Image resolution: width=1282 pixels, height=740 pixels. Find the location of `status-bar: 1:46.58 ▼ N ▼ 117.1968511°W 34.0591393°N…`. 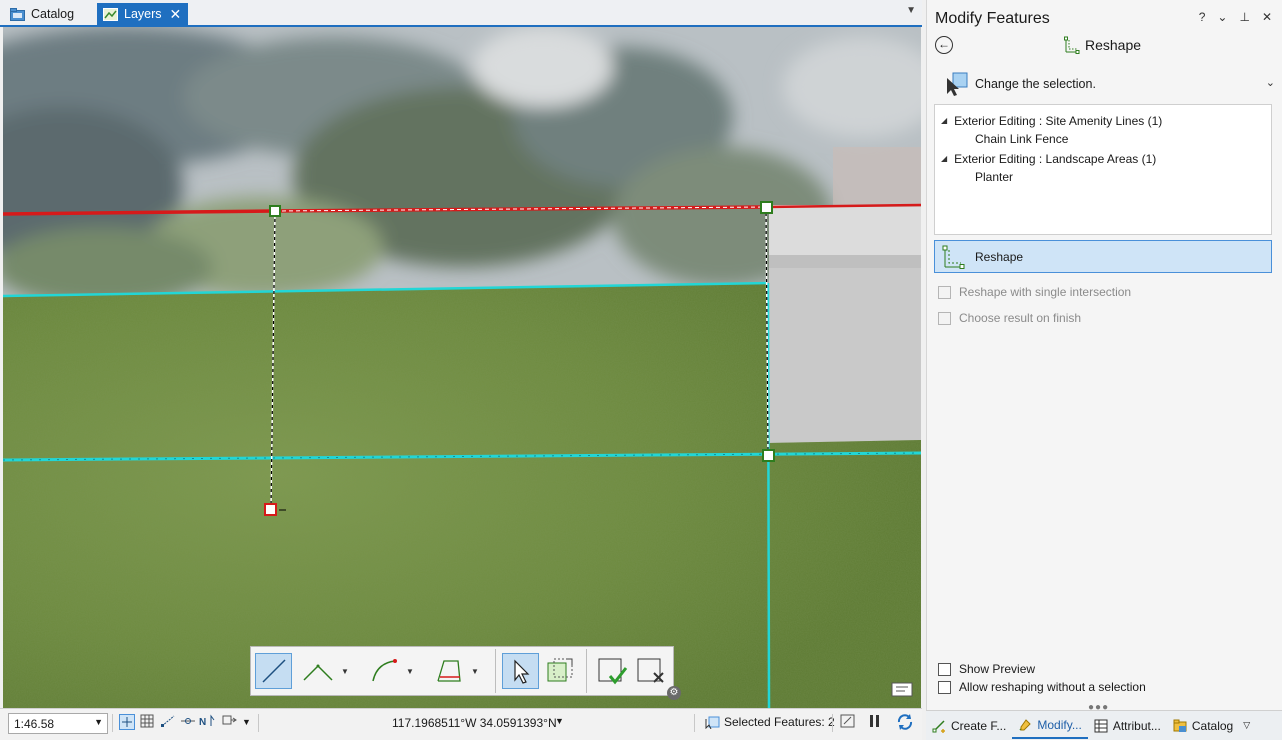

status-bar: 1:46.58 ▼ N ▼ 117.1968511°W 34.0591393°N… is located at coordinates (461, 724).